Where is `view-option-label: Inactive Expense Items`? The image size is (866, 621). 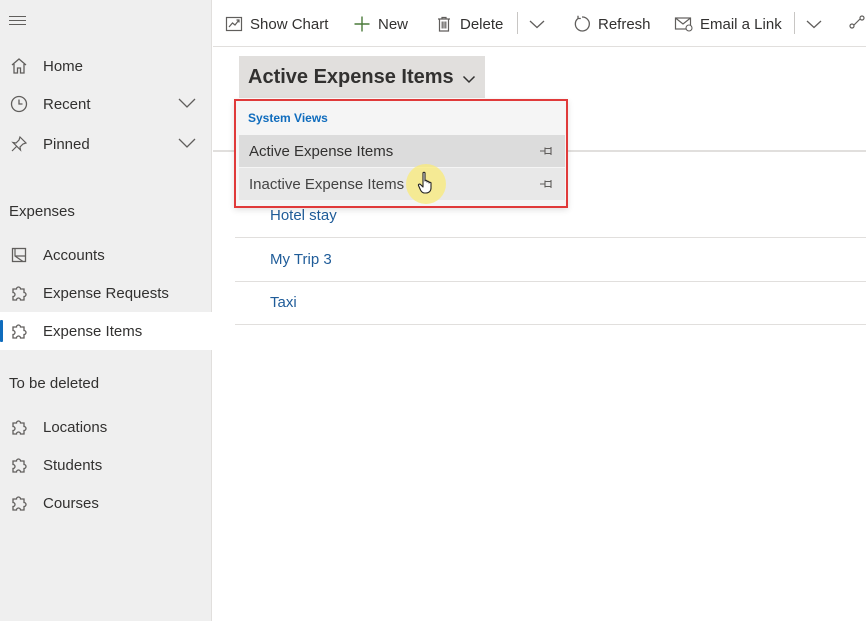
view-option-label: Inactive Expense Items is located at coordinates (327, 184).